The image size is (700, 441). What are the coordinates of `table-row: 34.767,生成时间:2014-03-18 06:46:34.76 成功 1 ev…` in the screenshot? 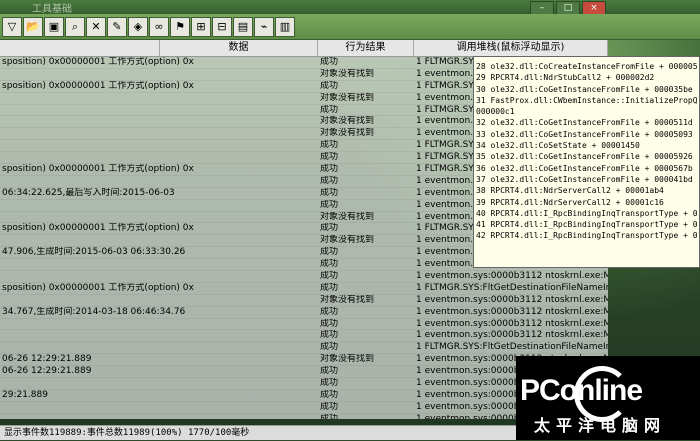 It's located at (304, 313).